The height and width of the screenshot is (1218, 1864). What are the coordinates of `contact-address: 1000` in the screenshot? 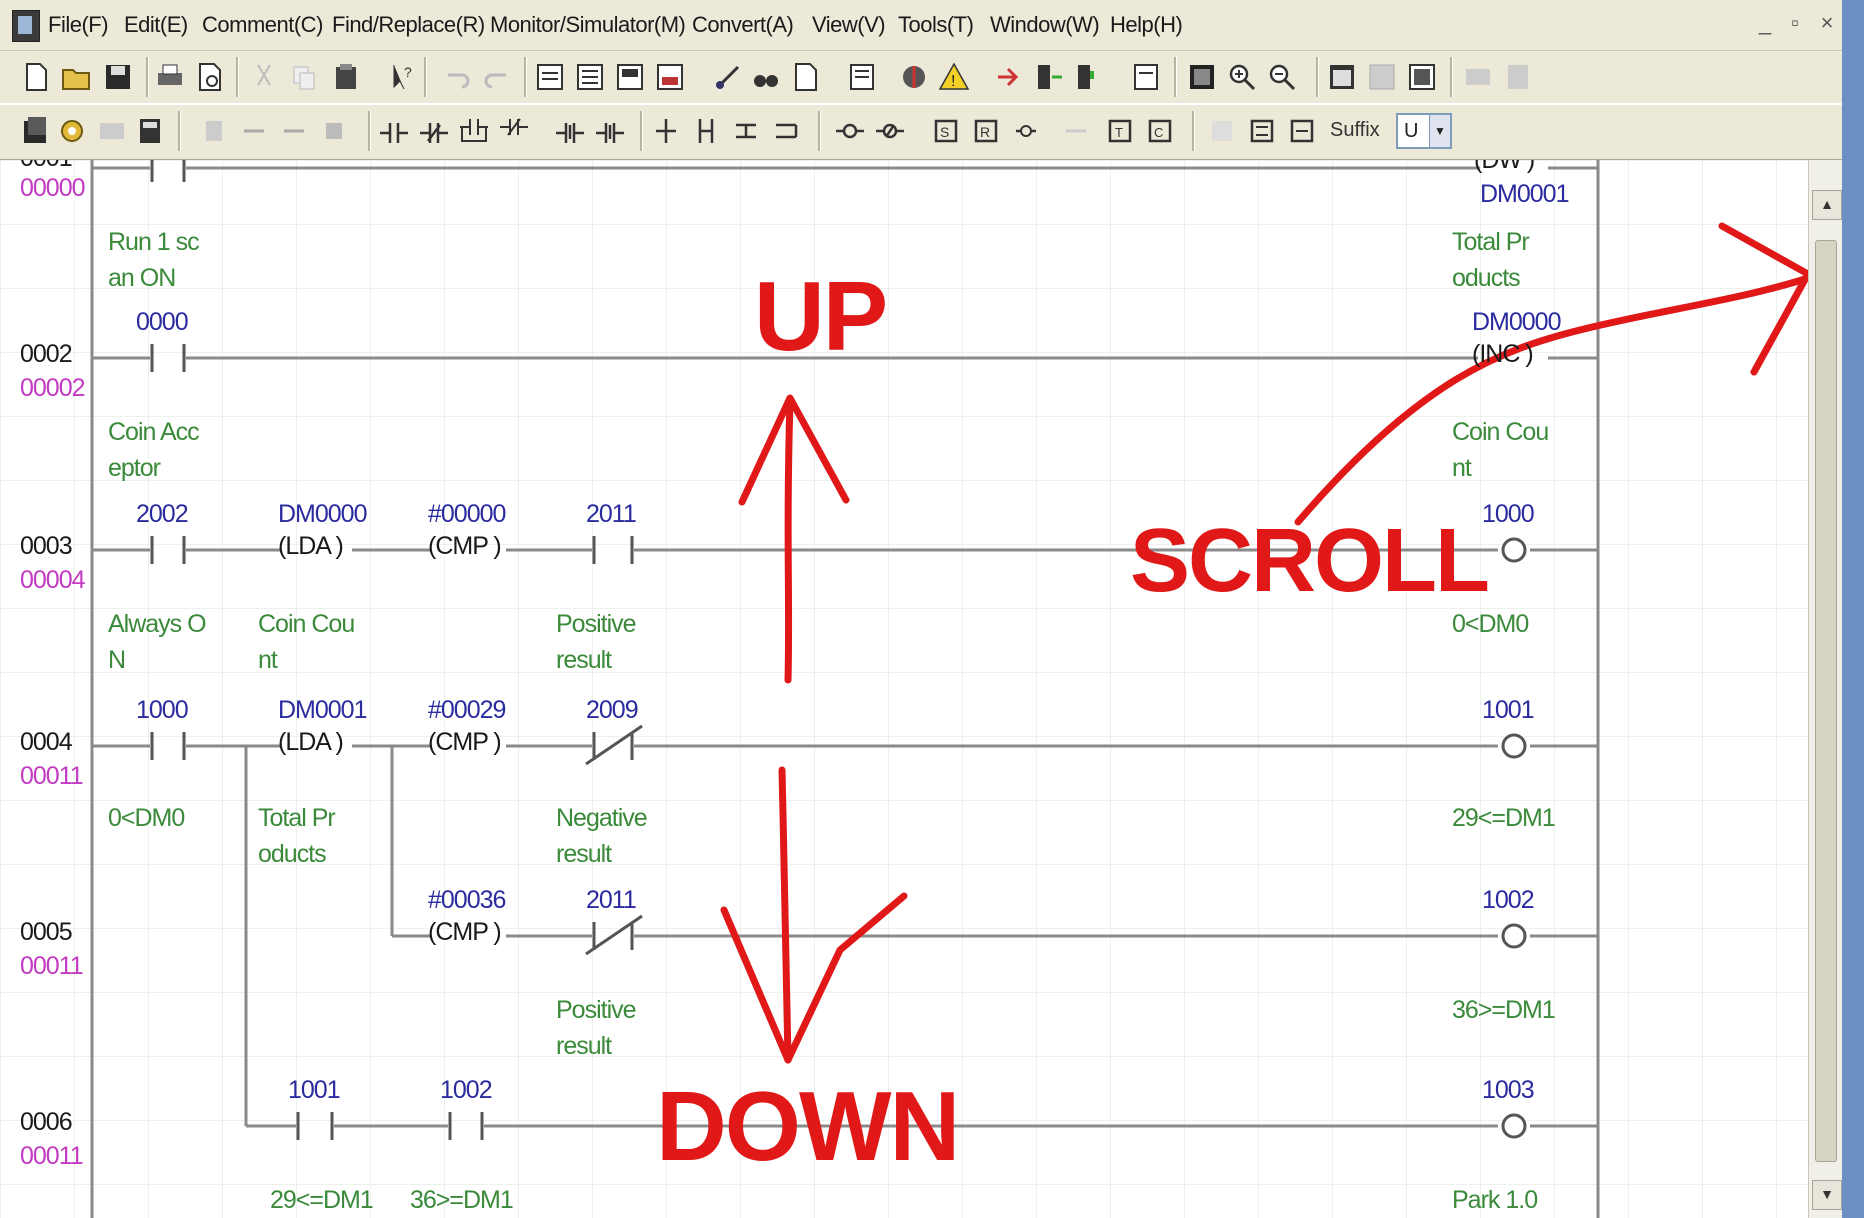 It's located at (162, 710).